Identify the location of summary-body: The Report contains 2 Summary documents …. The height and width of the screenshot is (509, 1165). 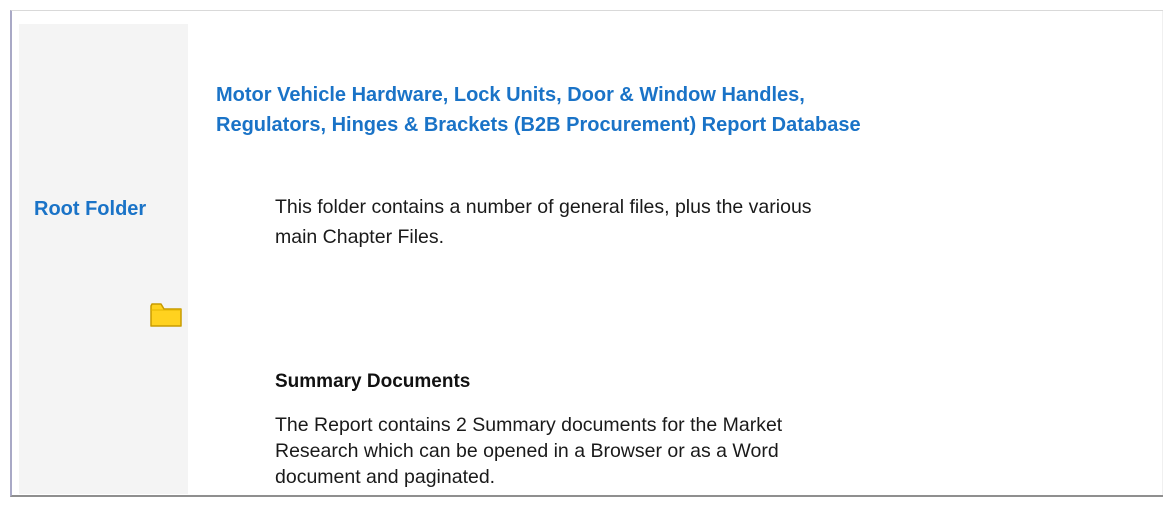
(555, 451).